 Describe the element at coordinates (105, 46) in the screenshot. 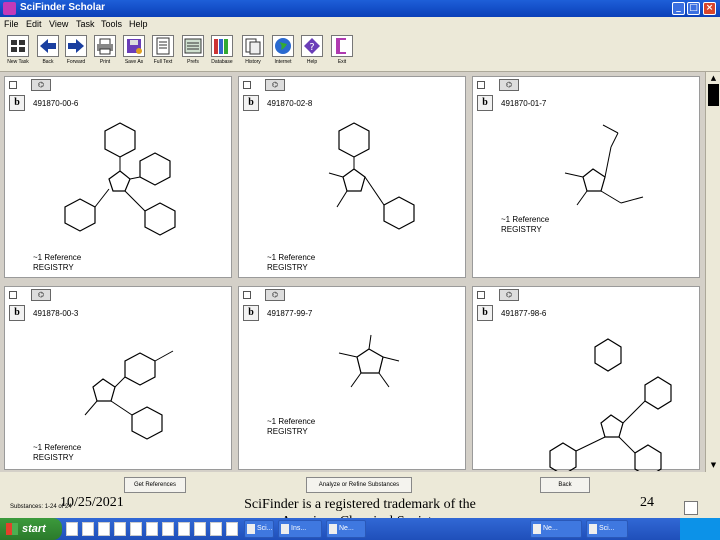

I see `print-icon` at that location.